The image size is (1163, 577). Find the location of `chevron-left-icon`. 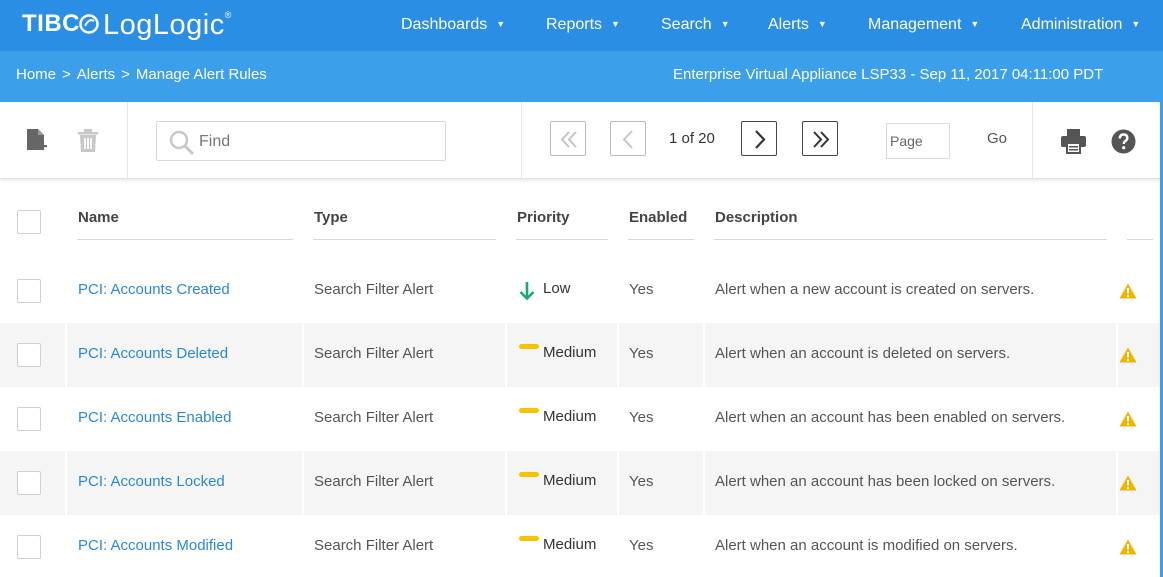

chevron-left-icon is located at coordinates (627, 139).